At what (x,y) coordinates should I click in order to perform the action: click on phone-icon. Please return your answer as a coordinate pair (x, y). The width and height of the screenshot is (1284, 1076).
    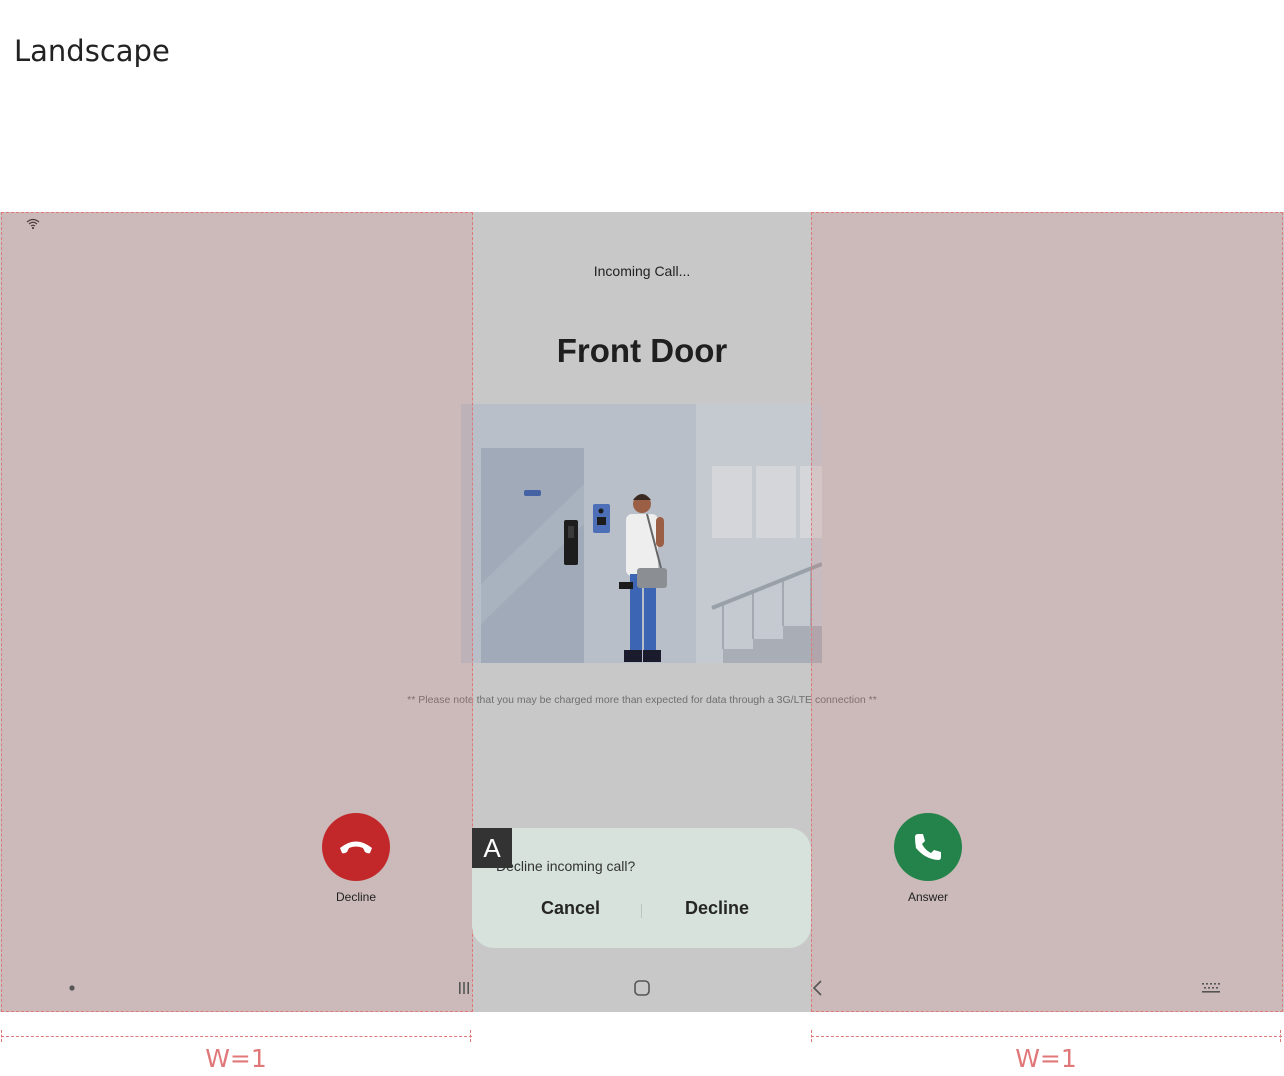
    Looking at the image, I should click on (928, 847).